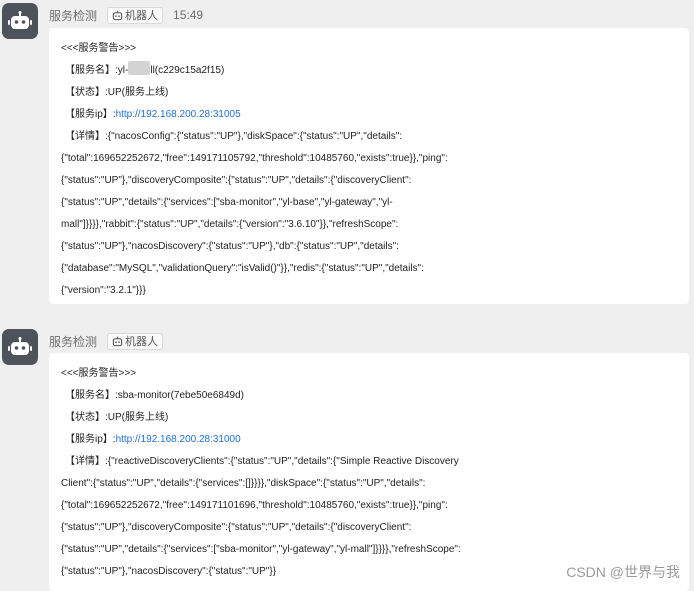 This screenshot has width=694, height=591. I want to click on message-time: 15:49, so click(188, 15).